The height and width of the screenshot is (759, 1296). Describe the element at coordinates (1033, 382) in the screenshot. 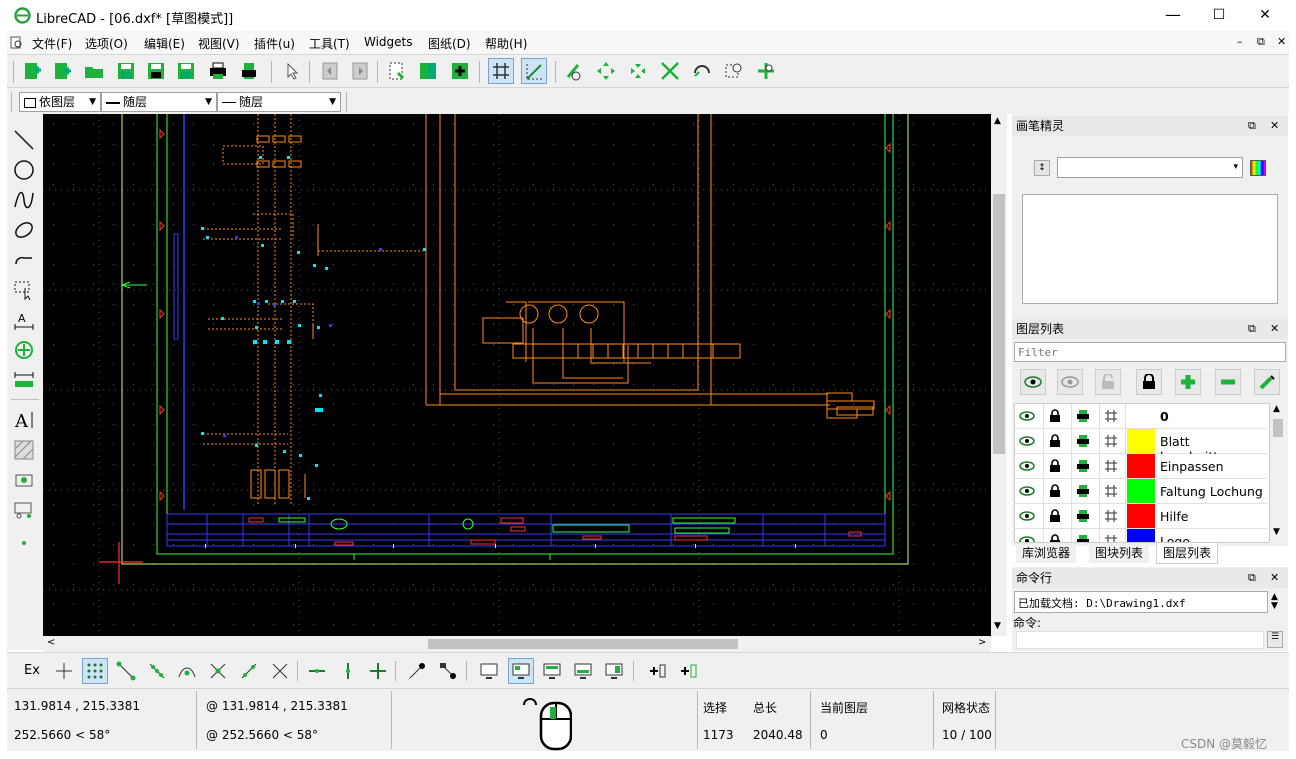

I see `show-all-layers-button` at that location.